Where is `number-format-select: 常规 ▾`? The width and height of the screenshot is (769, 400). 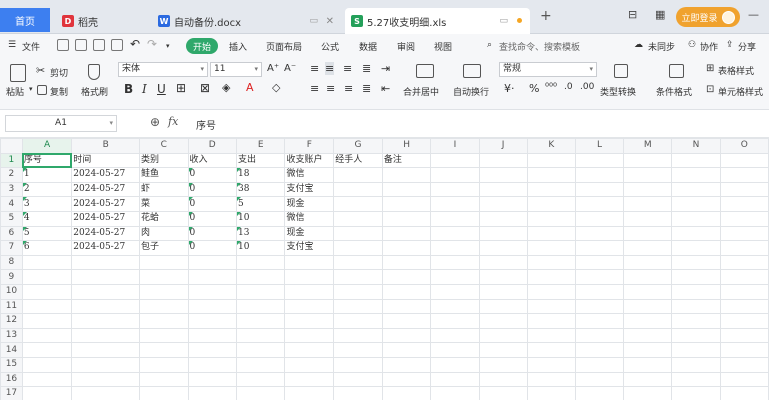 number-format-select: 常规 ▾ is located at coordinates (548, 69).